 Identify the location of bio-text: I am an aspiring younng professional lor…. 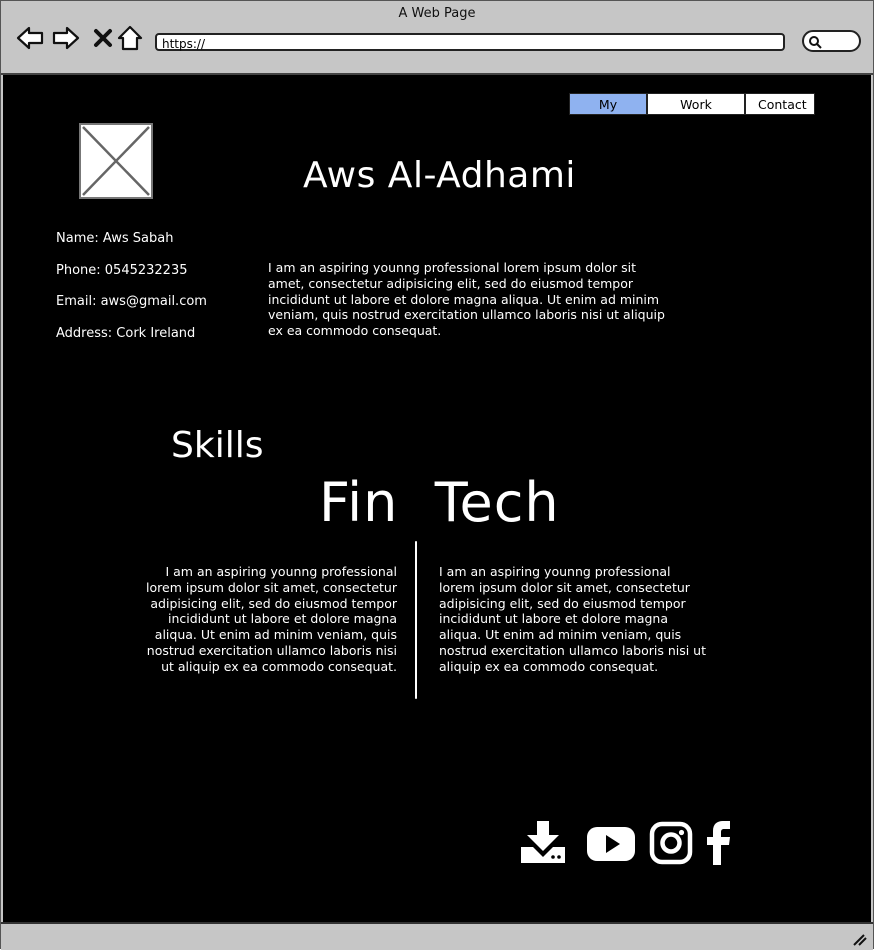
(466, 299).